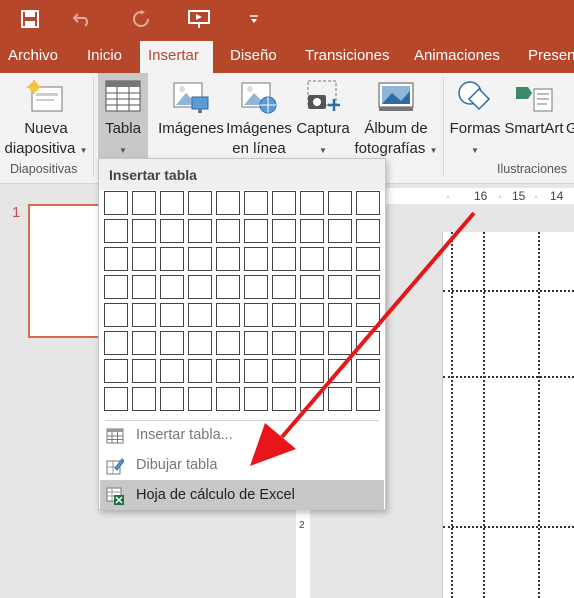 This screenshot has height=598, width=574. I want to click on slide-thumbnail, so click(65, 271).